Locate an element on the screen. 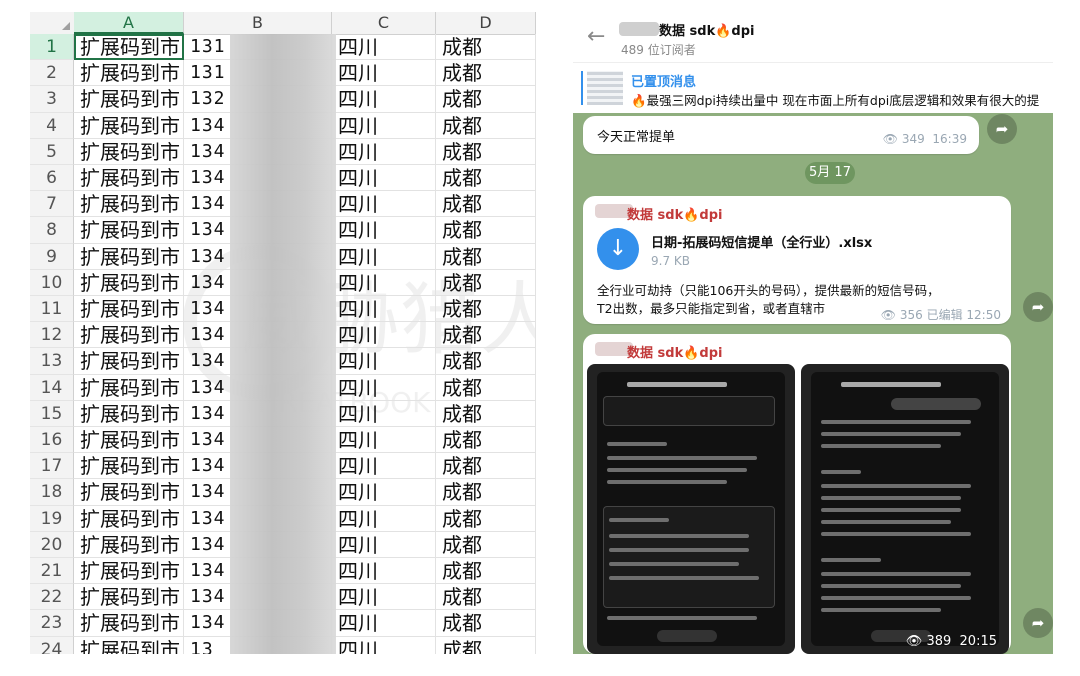 The height and width of the screenshot is (676, 1080). channel-title: 数据 sdk🔥dpi is located at coordinates (706, 29).